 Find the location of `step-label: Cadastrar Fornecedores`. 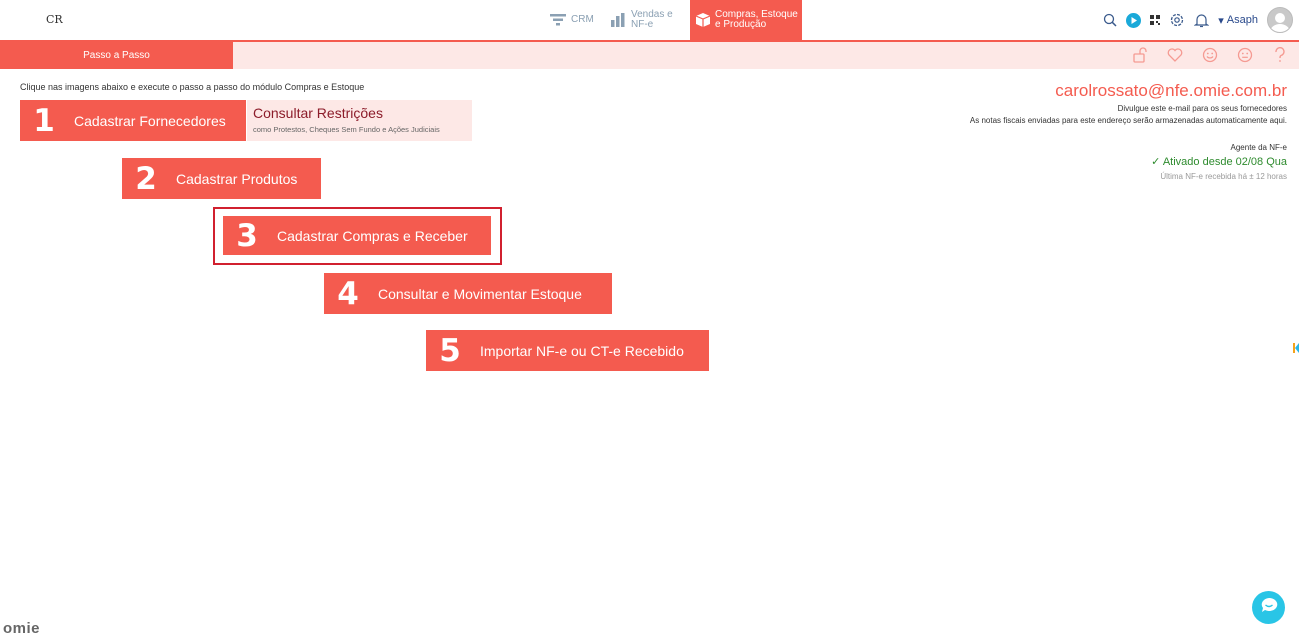

step-label: Cadastrar Fornecedores is located at coordinates (150, 120).